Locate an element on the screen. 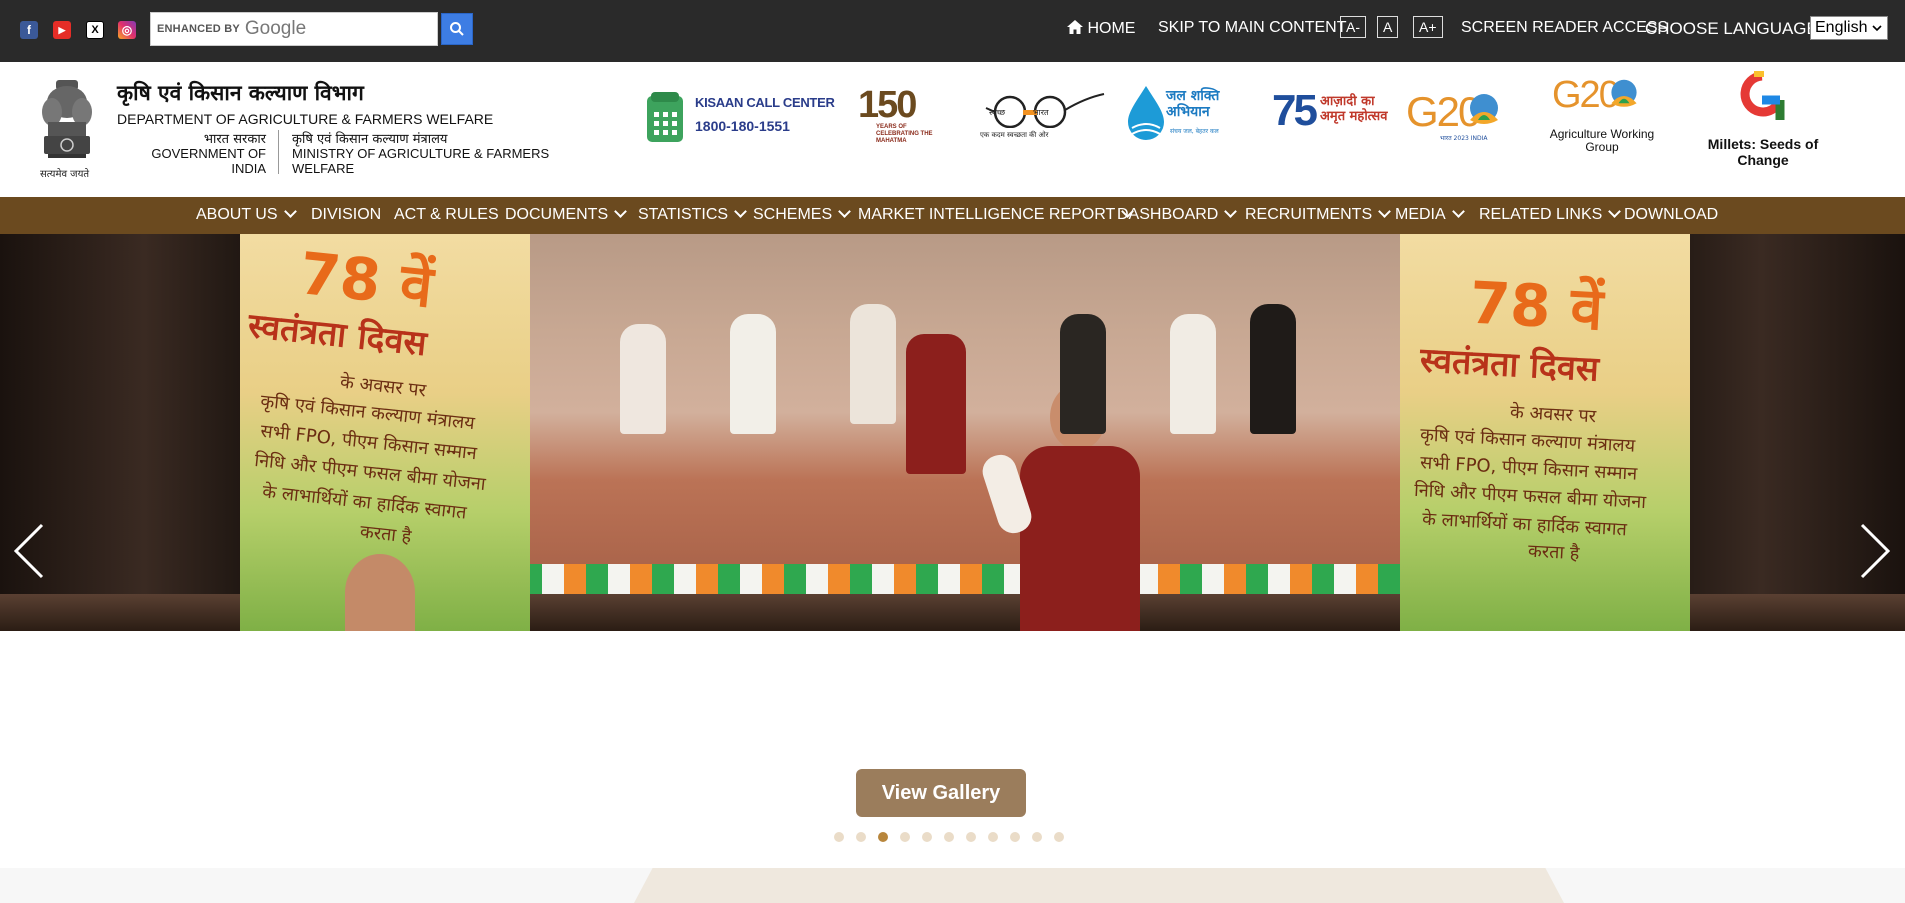 The image size is (1905, 903). search-icon is located at coordinates (457, 29).